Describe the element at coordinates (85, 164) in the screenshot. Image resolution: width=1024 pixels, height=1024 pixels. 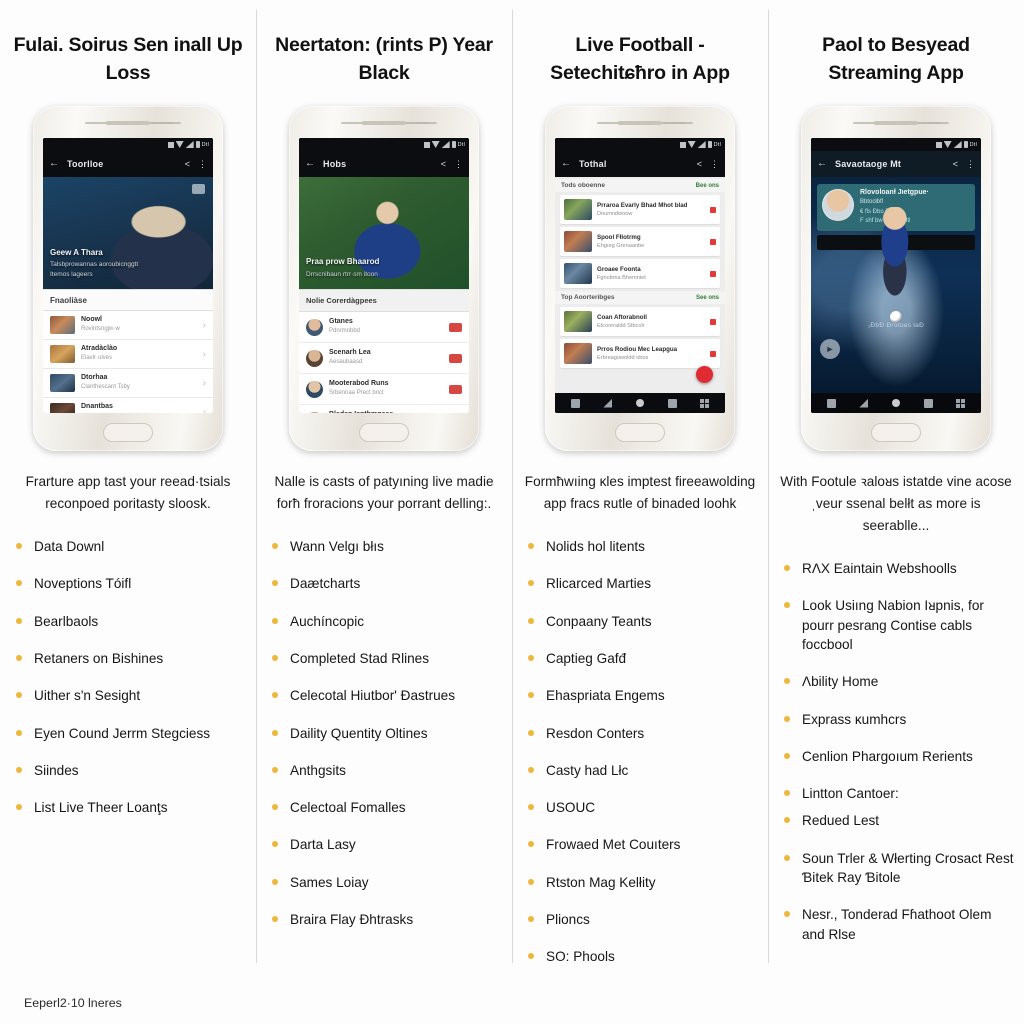
I see `app-bar-title-1: Toorlloe` at that location.